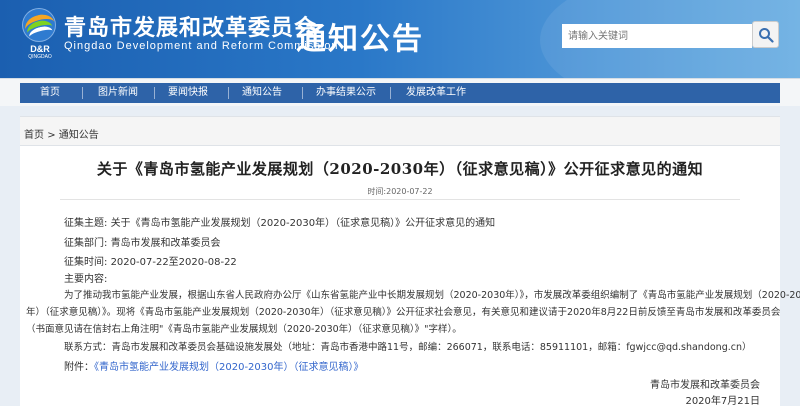  Describe the element at coordinates (40, 57) in the screenshot. I see `logo-subtext: QINGDAO` at that location.